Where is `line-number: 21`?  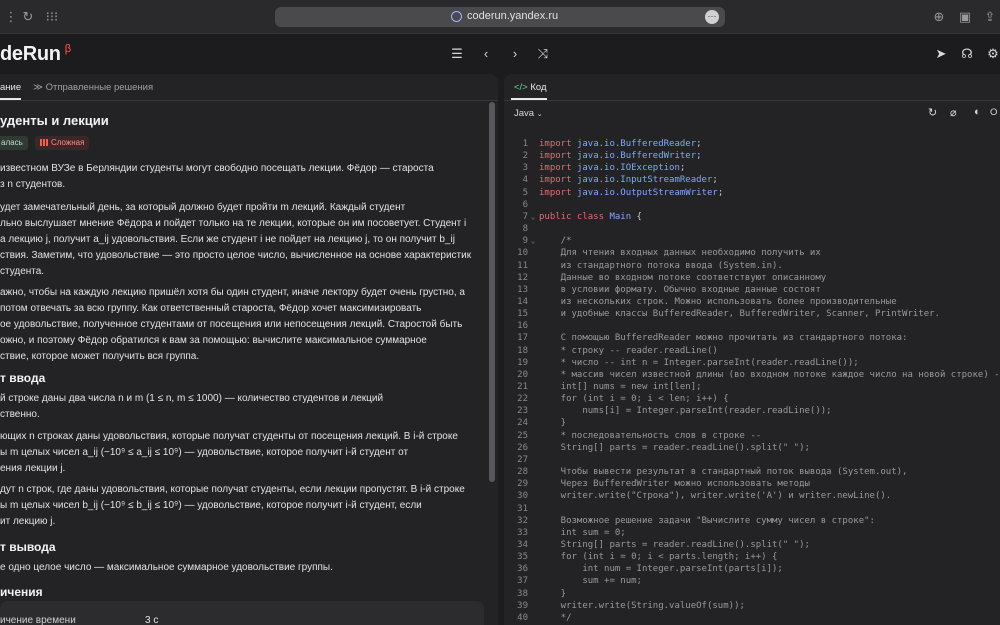 line-number: 21 is located at coordinates (522, 387).